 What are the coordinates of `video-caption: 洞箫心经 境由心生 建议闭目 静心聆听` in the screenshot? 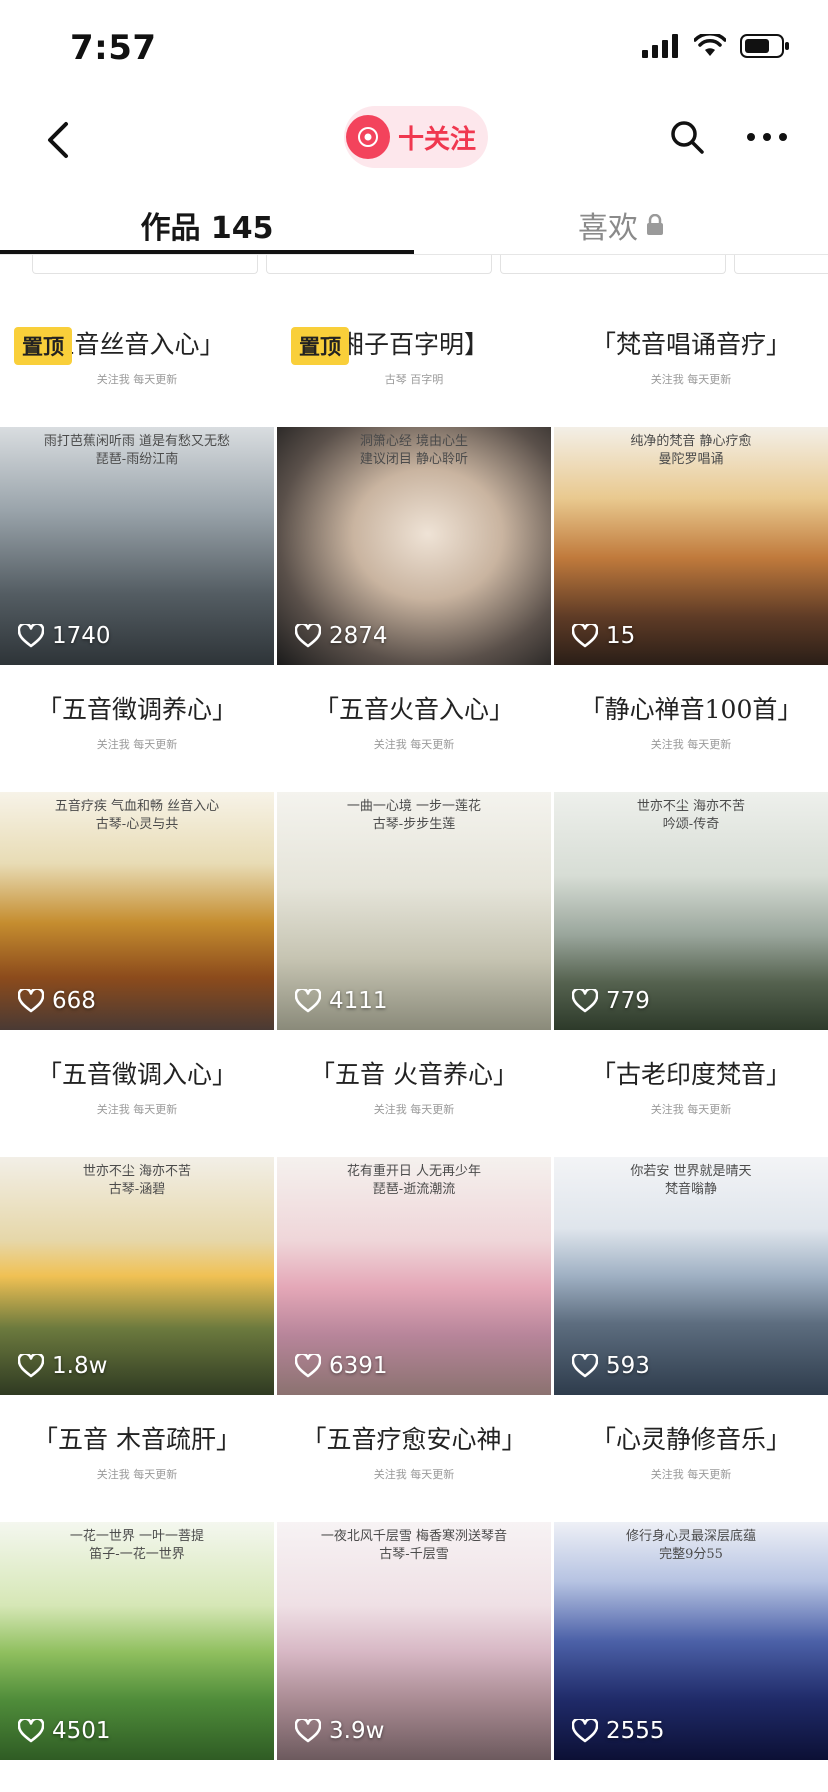 It's located at (414, 450).